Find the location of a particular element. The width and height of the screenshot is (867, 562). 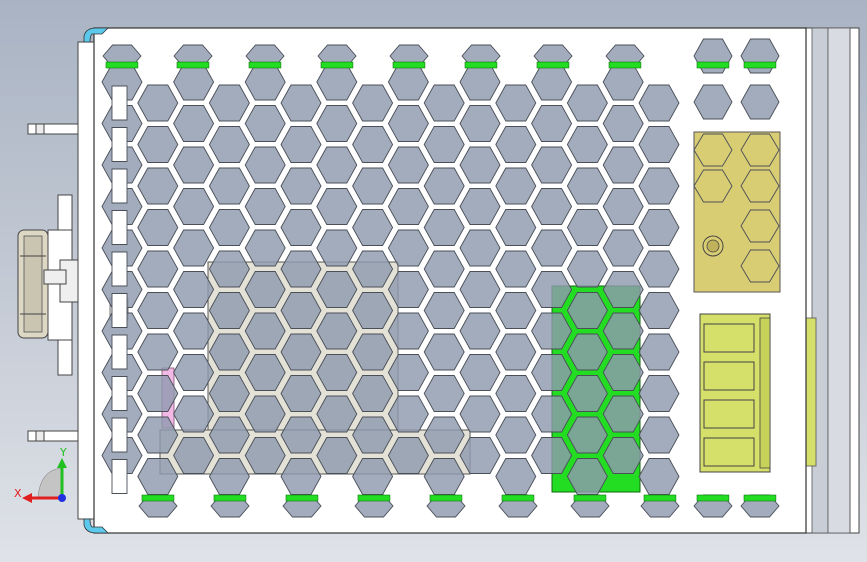

x-axis-label: X is located at coordinates (18, 493).